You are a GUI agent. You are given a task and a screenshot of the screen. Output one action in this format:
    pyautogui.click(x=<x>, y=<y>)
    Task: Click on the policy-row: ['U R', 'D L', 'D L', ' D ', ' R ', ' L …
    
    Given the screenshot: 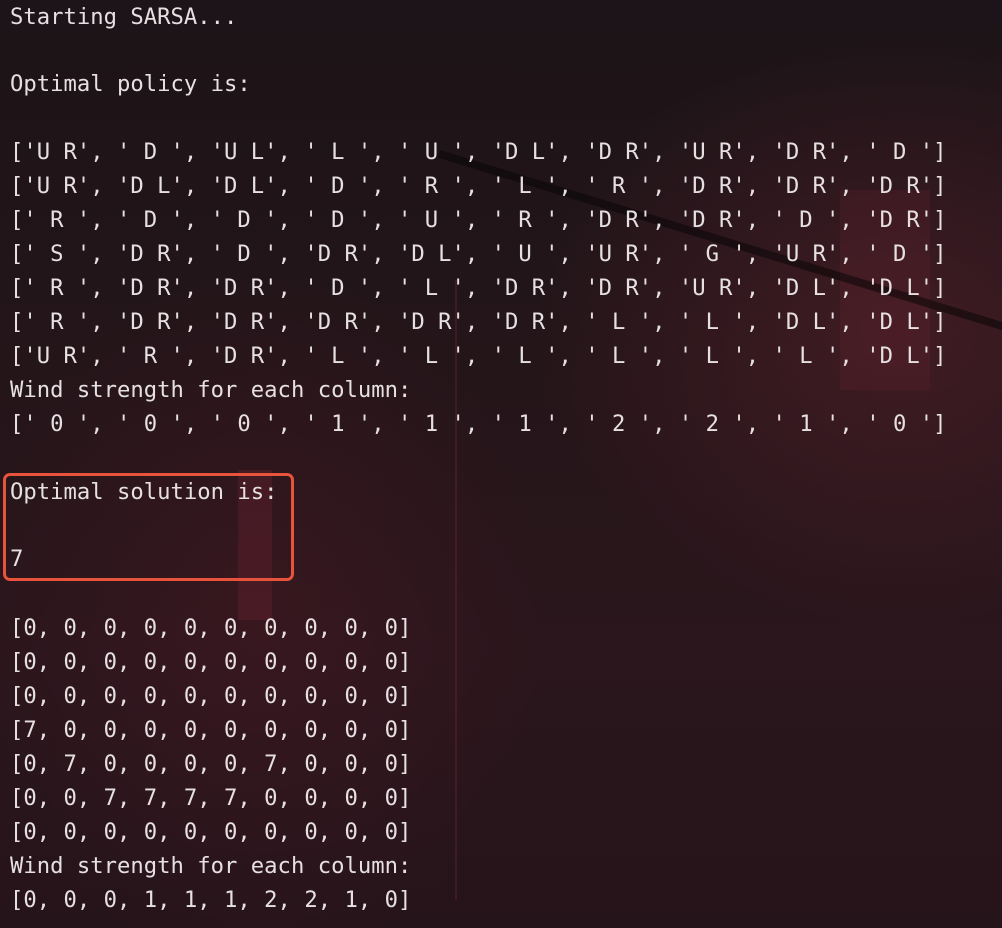 What is the action you would take?
    pyautogui.click(x=478, y=186)
    